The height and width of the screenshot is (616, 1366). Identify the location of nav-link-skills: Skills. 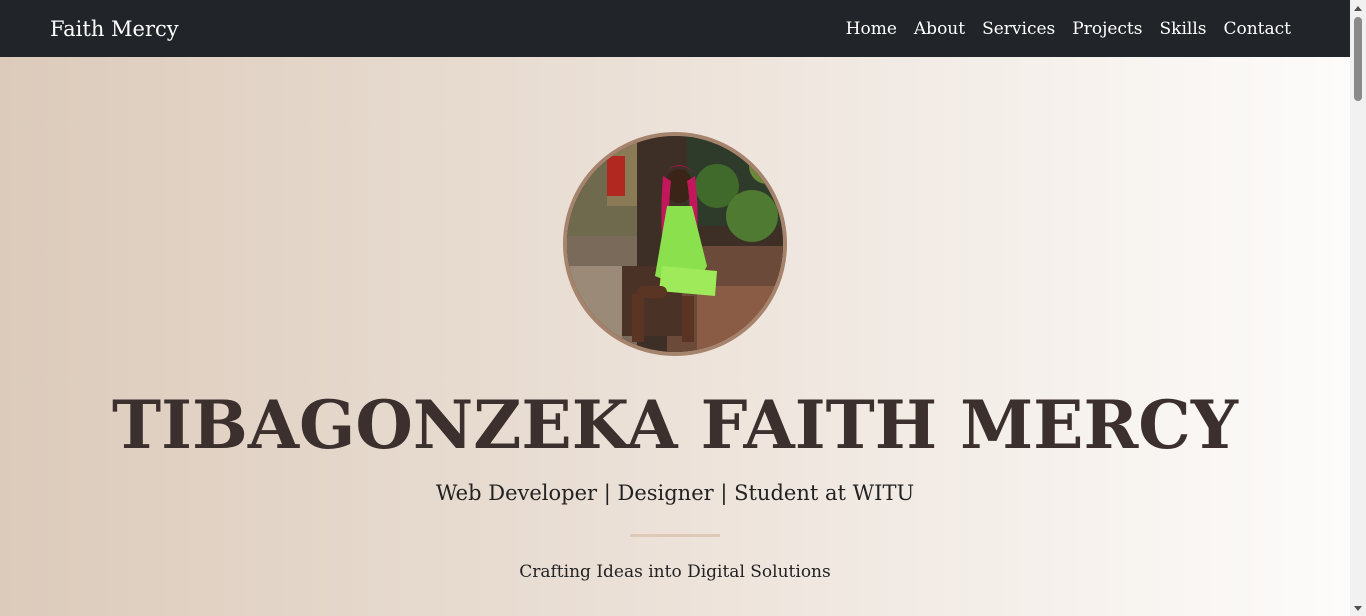
(1183, 29).